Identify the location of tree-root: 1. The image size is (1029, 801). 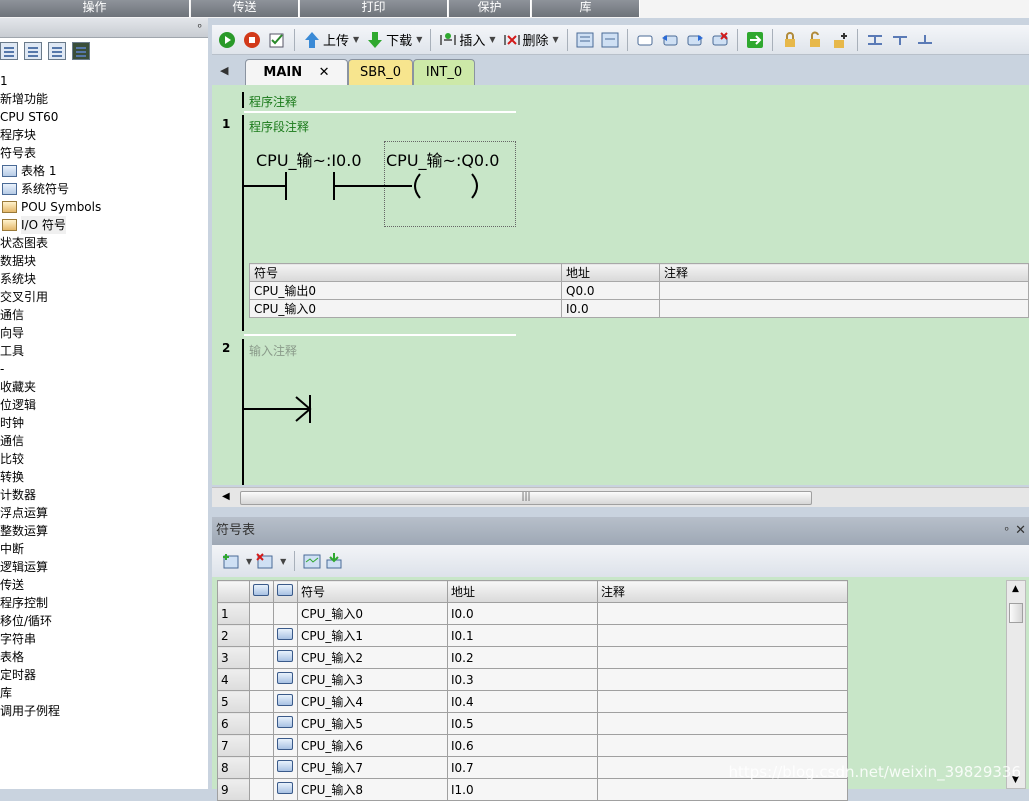
(104, 81).